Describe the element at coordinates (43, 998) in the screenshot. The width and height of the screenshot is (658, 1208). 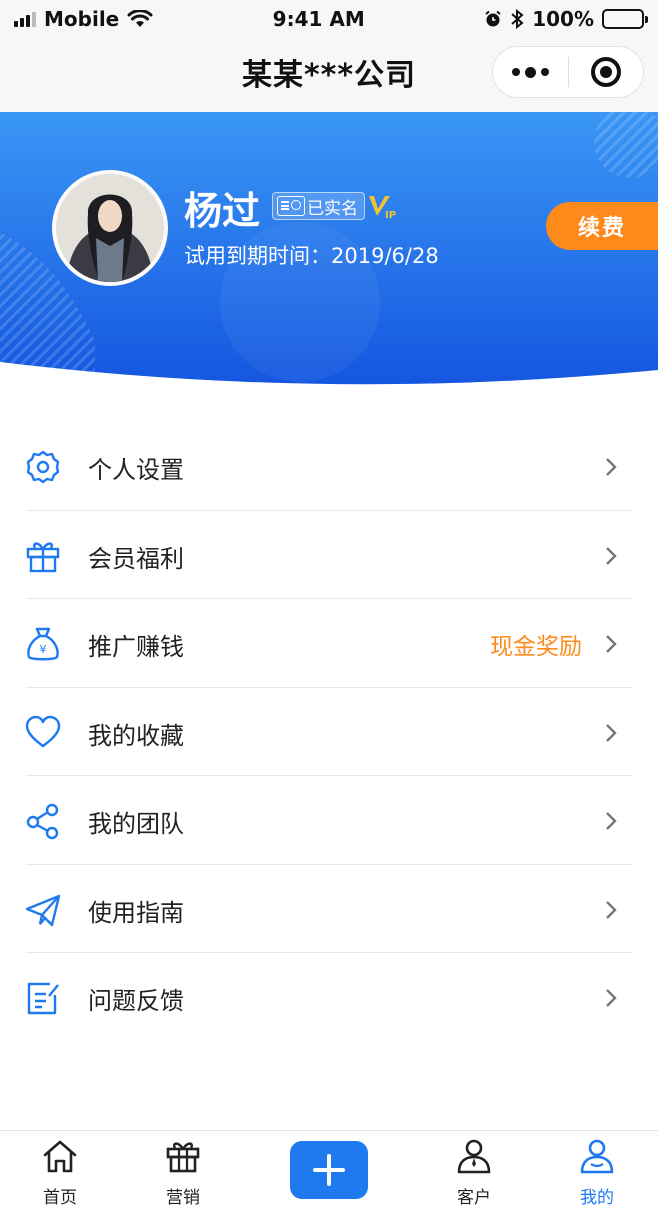
I see `feedback-edit-icon` at that location.